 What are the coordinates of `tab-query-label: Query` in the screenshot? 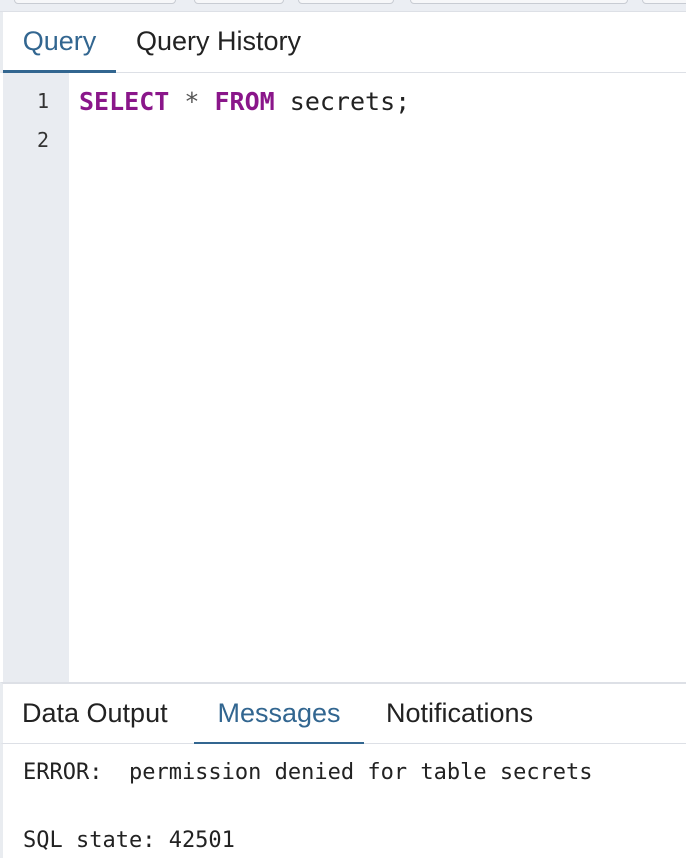 It's located at (59, 41).